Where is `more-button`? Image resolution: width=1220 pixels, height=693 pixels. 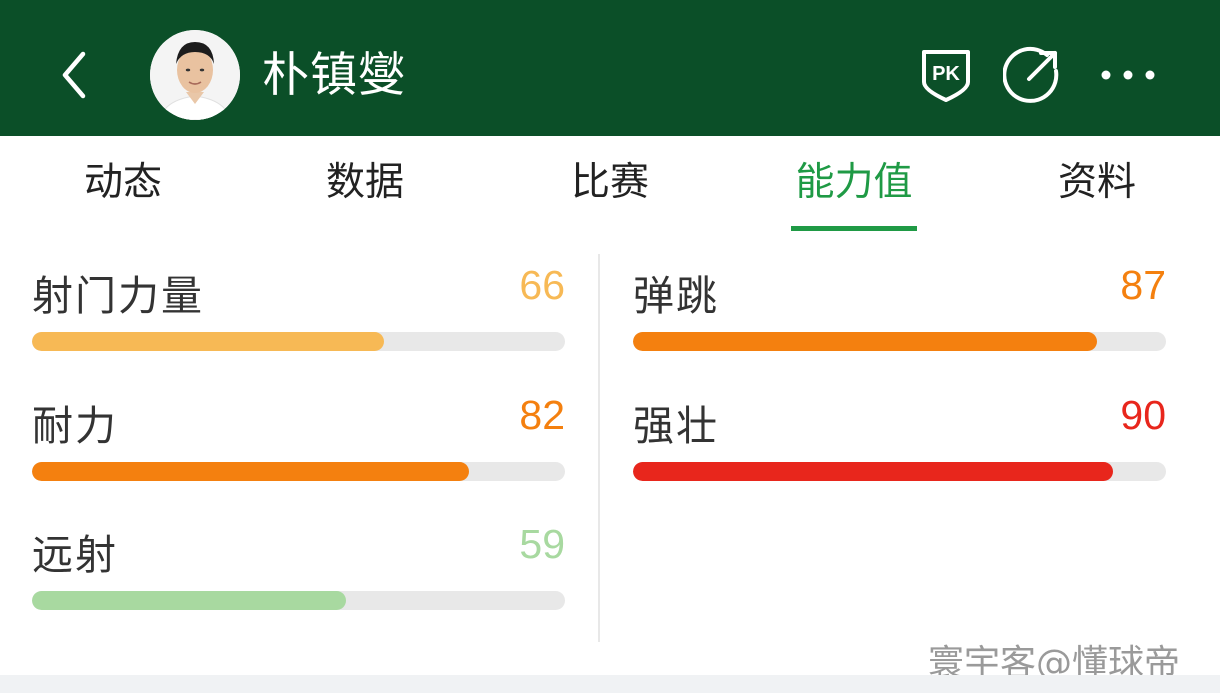 more-button is located at coordinates (1128, 75).